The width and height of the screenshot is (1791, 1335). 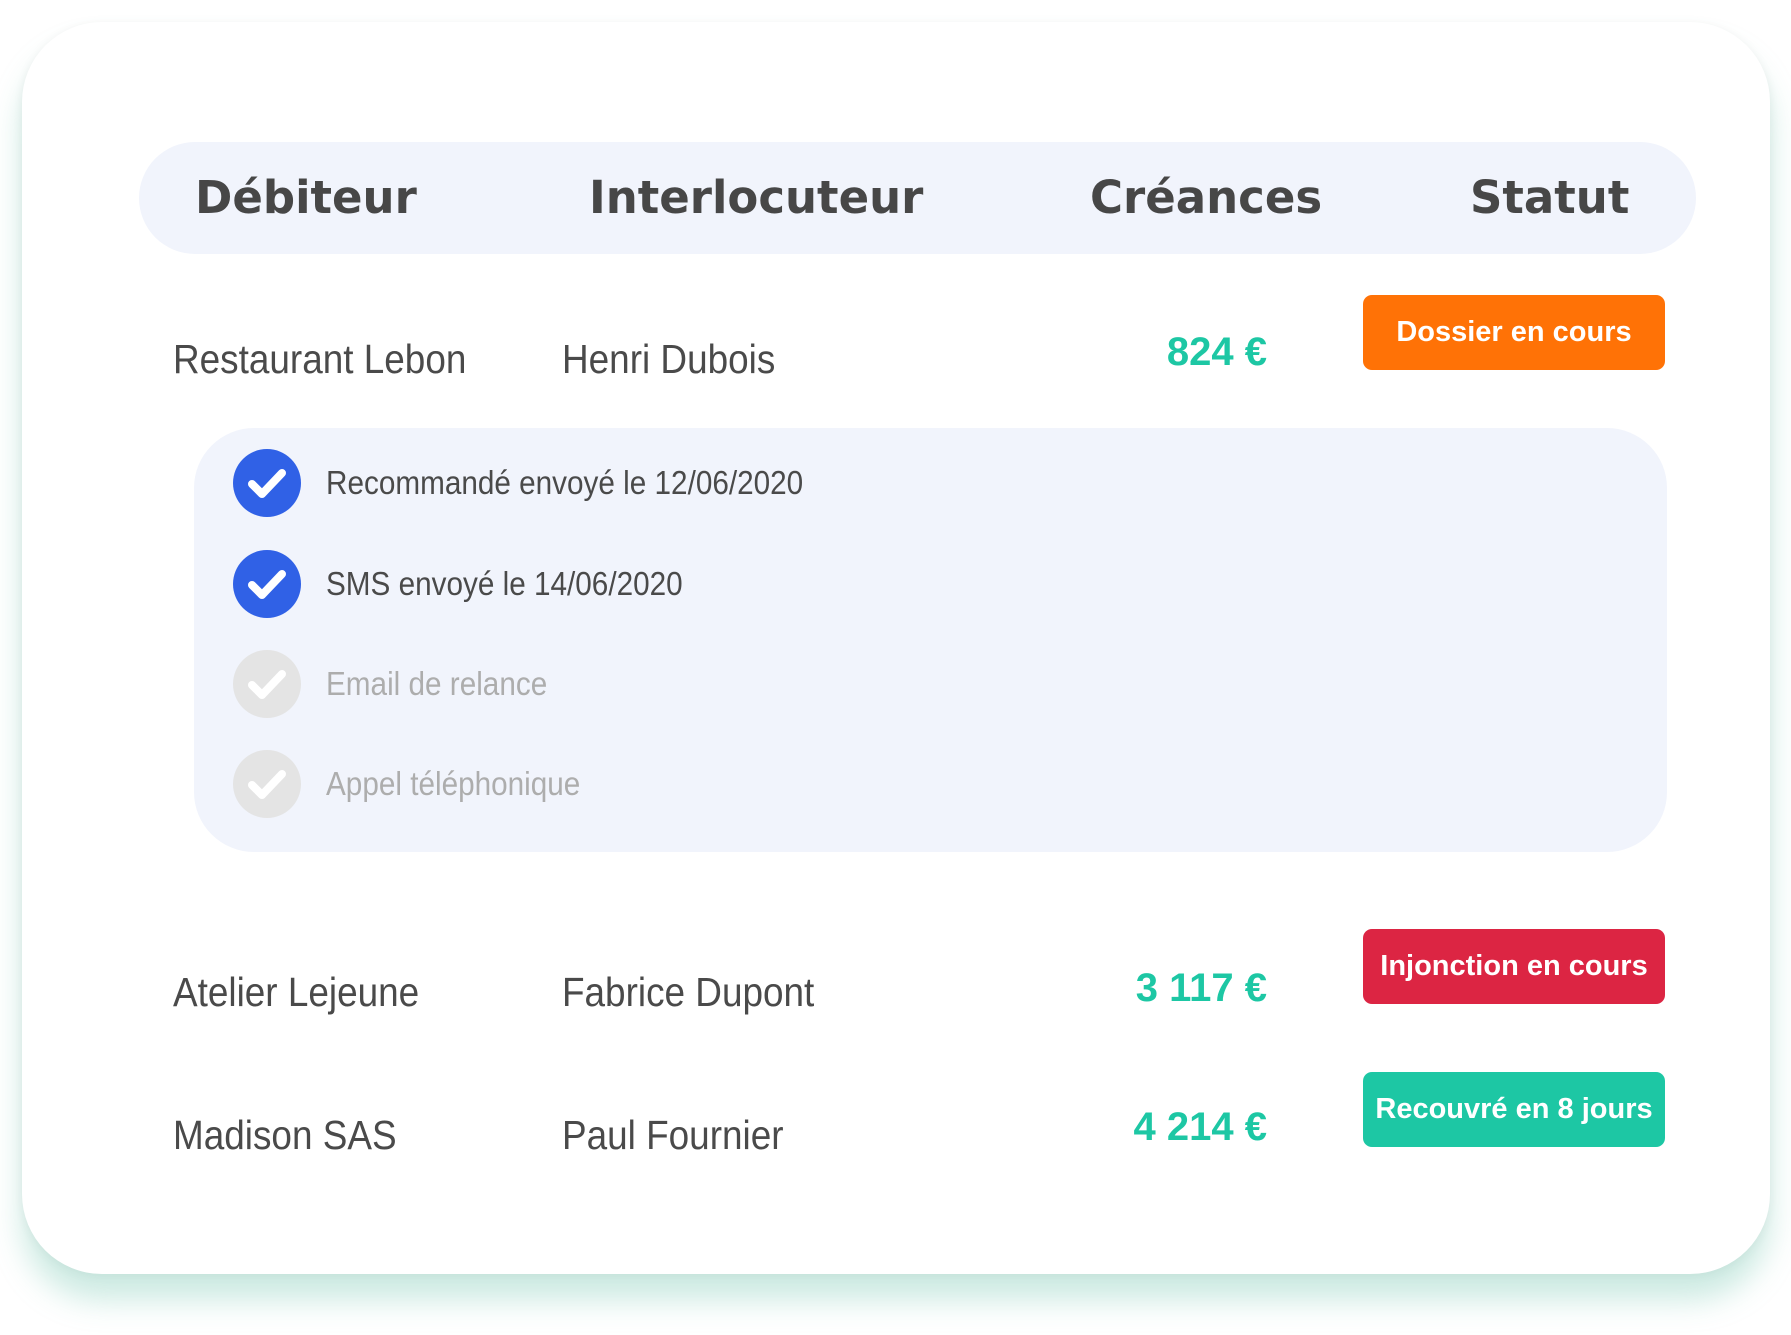 What do you see at coordinates (1514, 966) in the screenshot?
I see `status-badge: Injonction en cours` at bounding box center [1514, 966].